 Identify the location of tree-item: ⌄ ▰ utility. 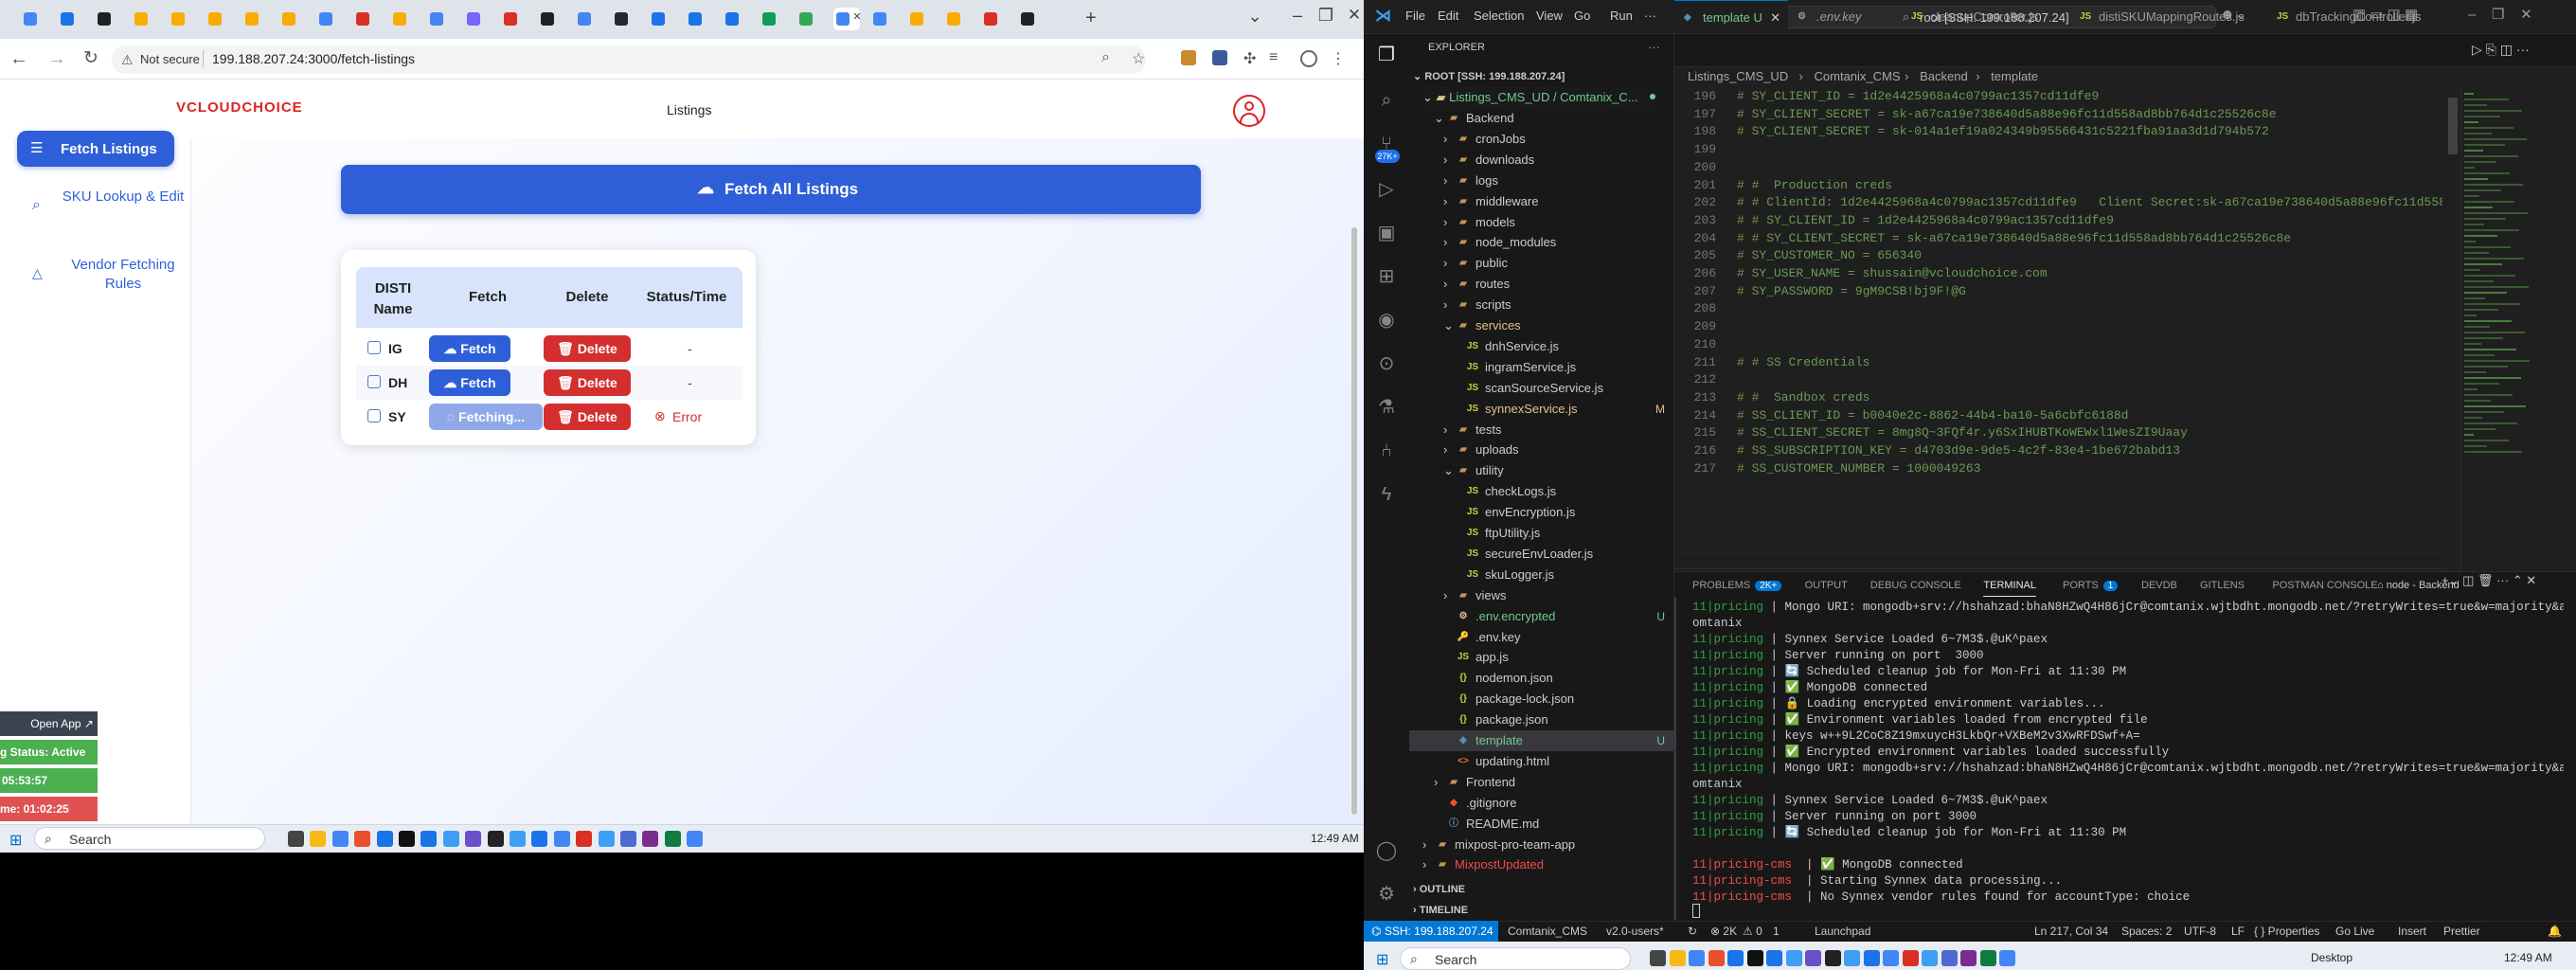
(1541, 470).